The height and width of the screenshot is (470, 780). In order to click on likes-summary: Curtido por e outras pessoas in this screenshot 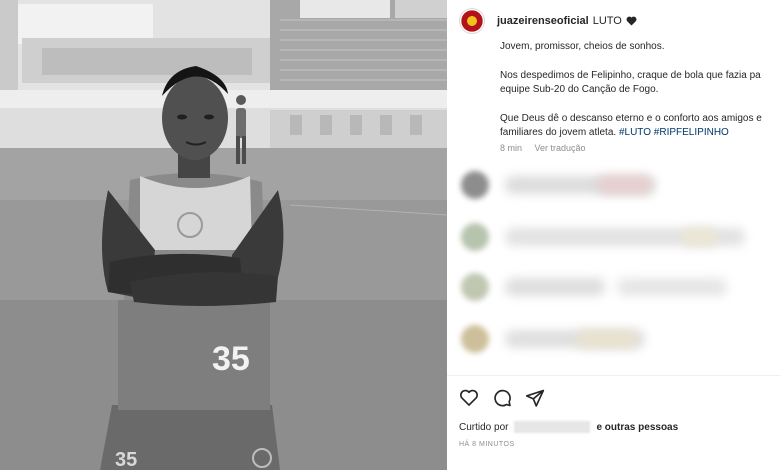, I will do `click(568, 427)`.